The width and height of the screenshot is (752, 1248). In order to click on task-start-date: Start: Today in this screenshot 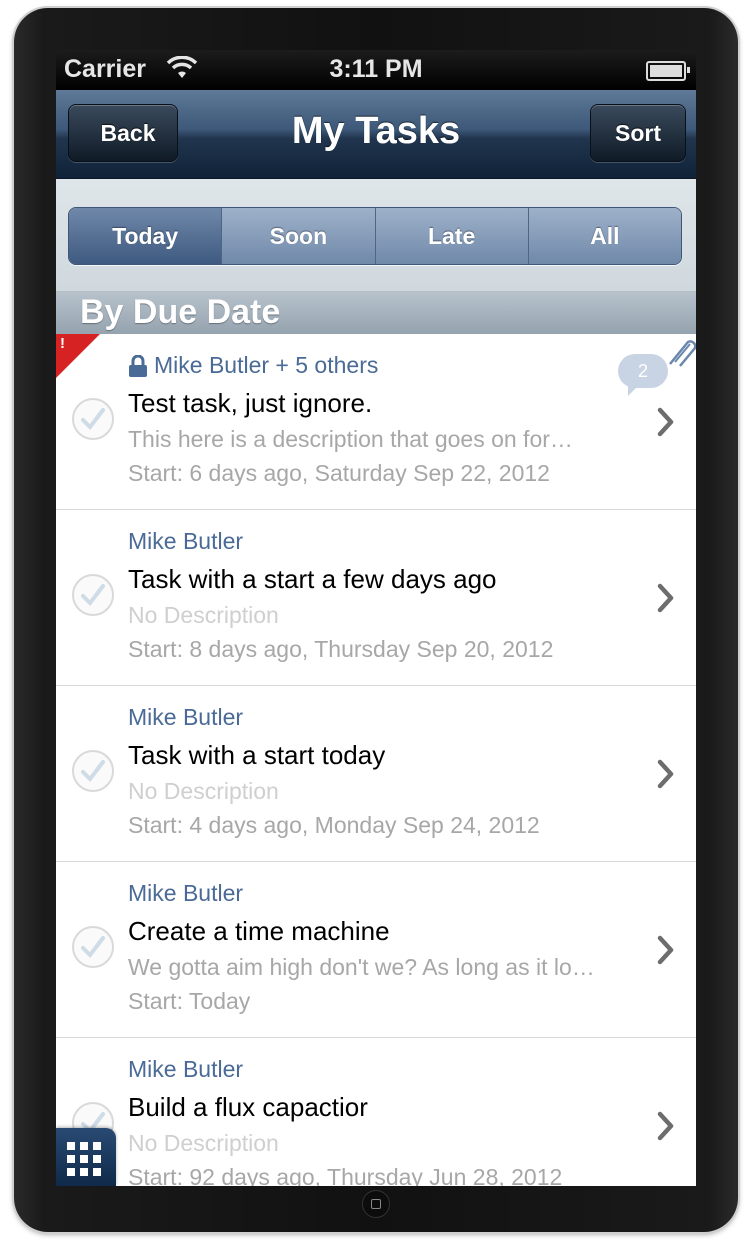, I will do `click(189, 1001)`.